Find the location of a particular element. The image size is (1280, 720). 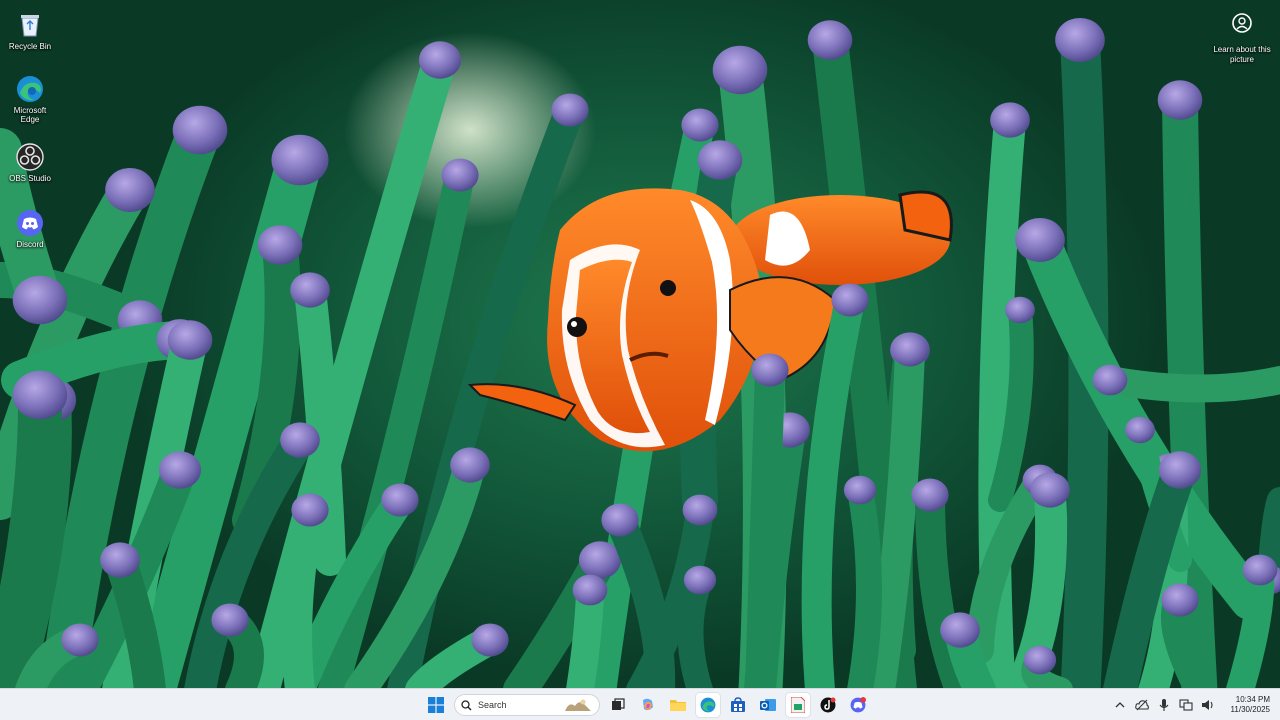

windows-icon is located at coordinates (436, 705).